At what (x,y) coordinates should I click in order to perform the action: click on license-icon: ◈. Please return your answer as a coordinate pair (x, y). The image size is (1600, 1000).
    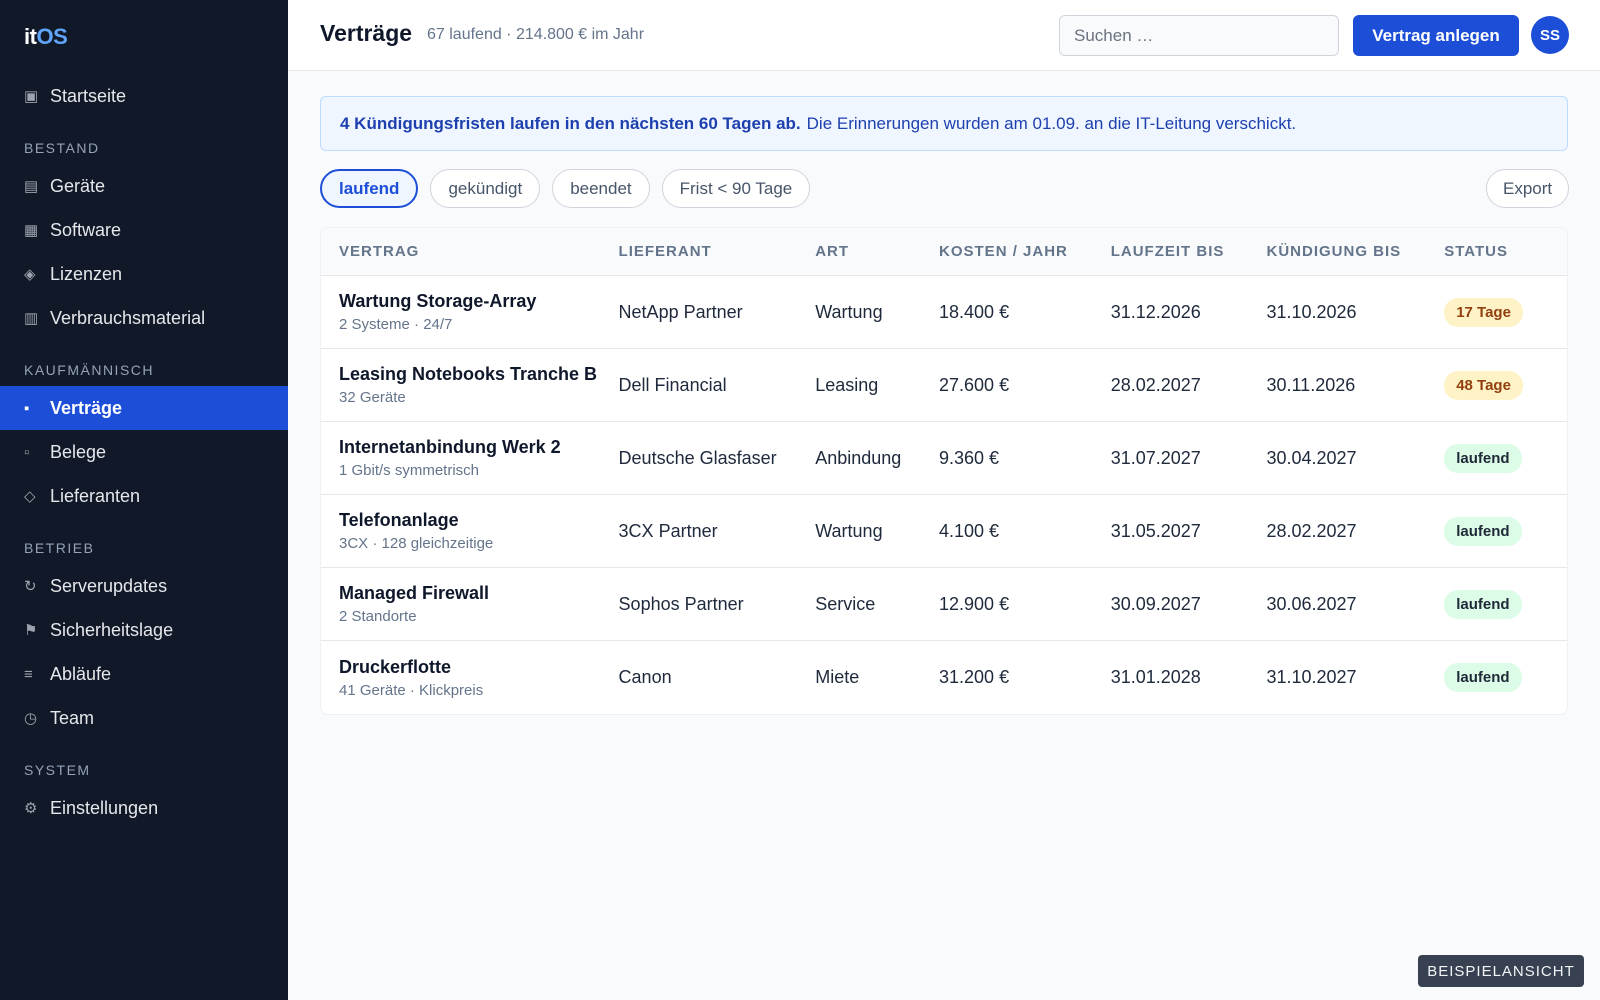
    Looking at the image, I should click on (30, 274).